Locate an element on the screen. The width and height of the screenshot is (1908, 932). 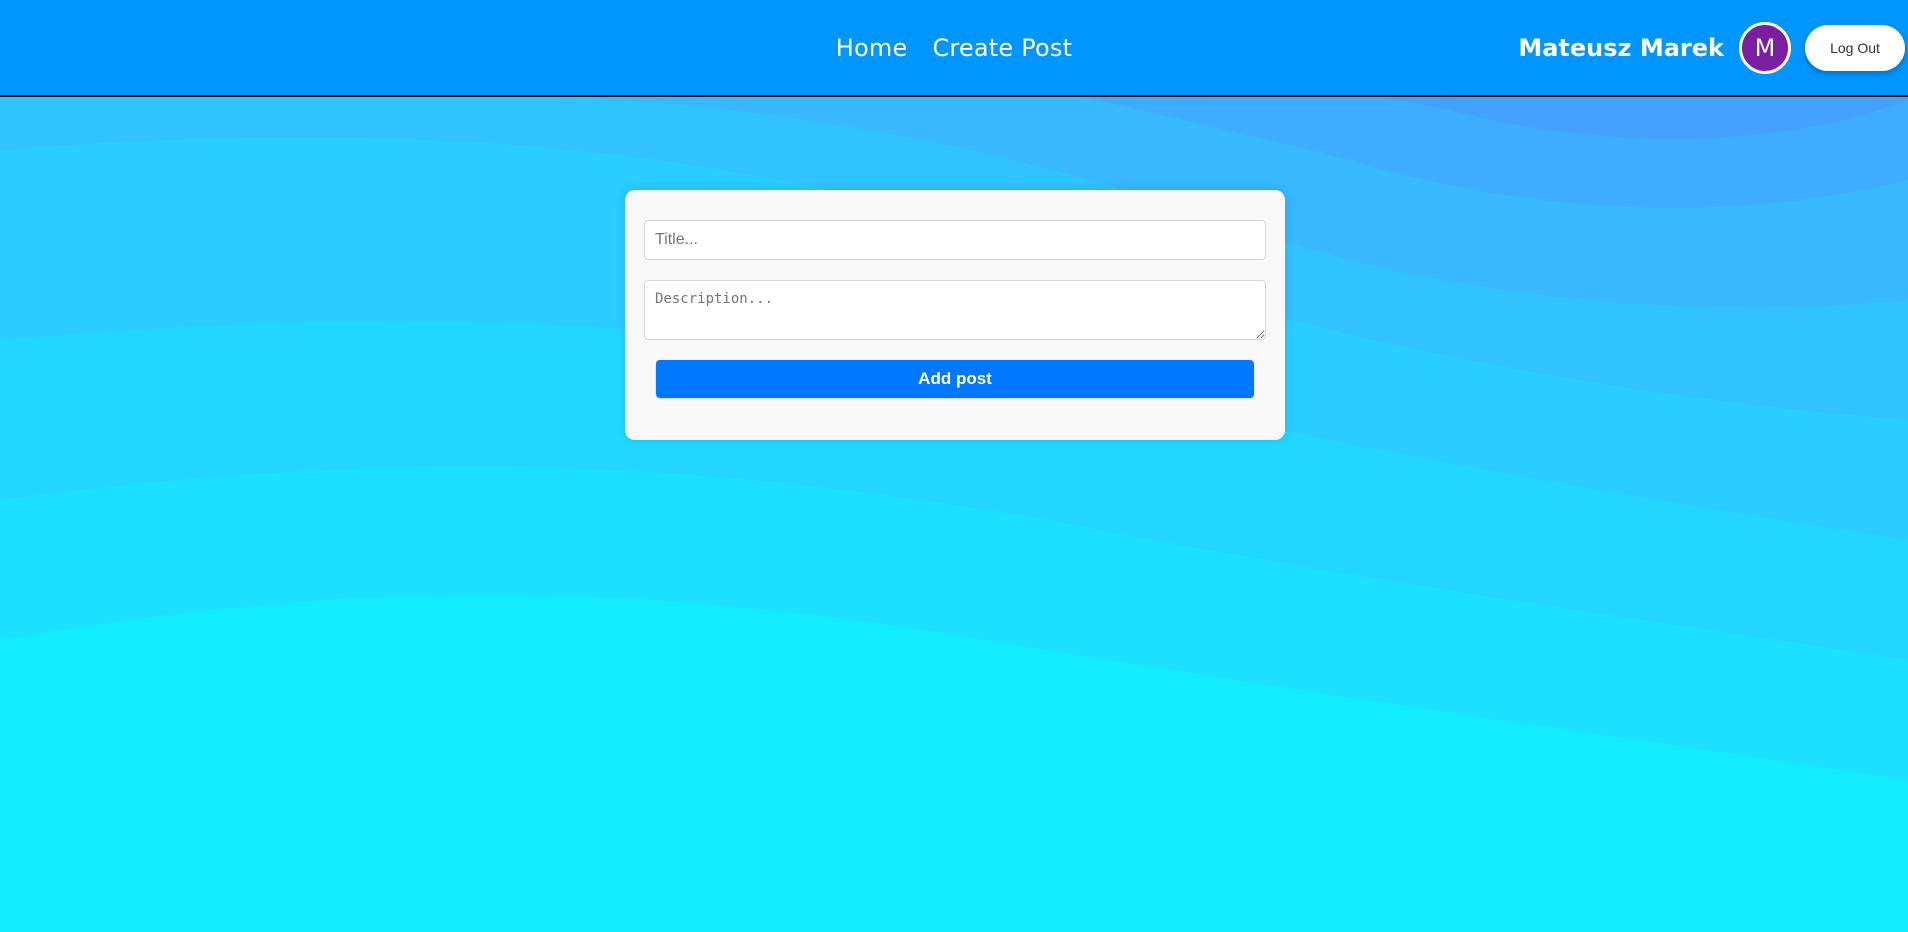
avatar: M is located at coordinates (1765, 47).